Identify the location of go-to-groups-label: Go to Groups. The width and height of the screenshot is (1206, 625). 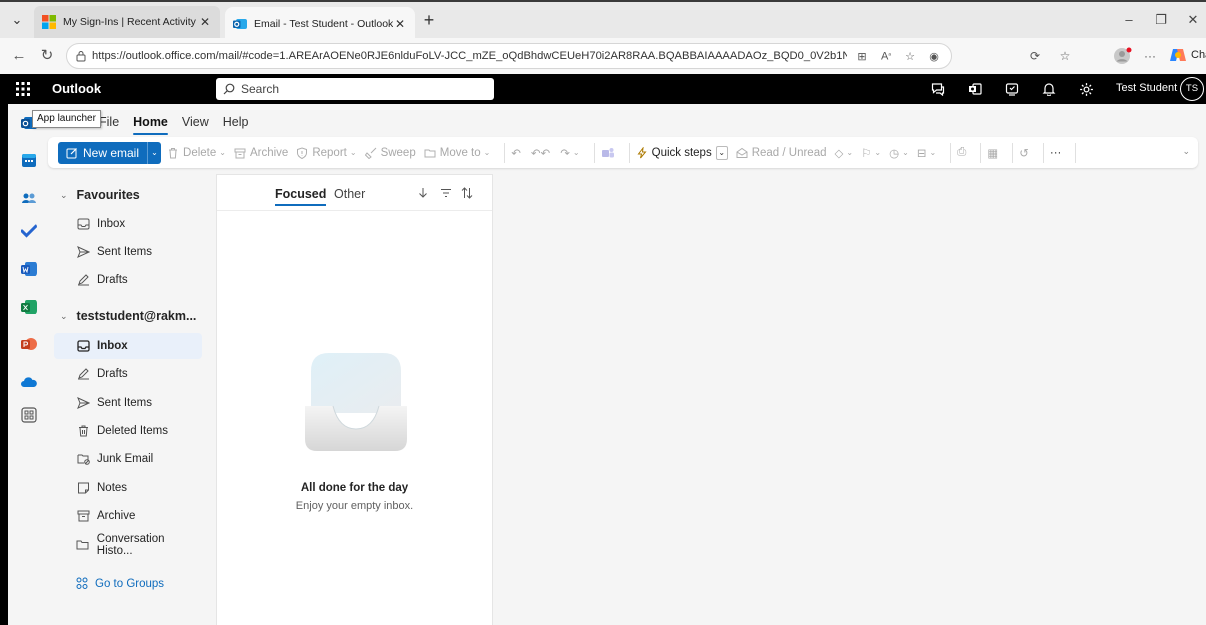
(130, 583).